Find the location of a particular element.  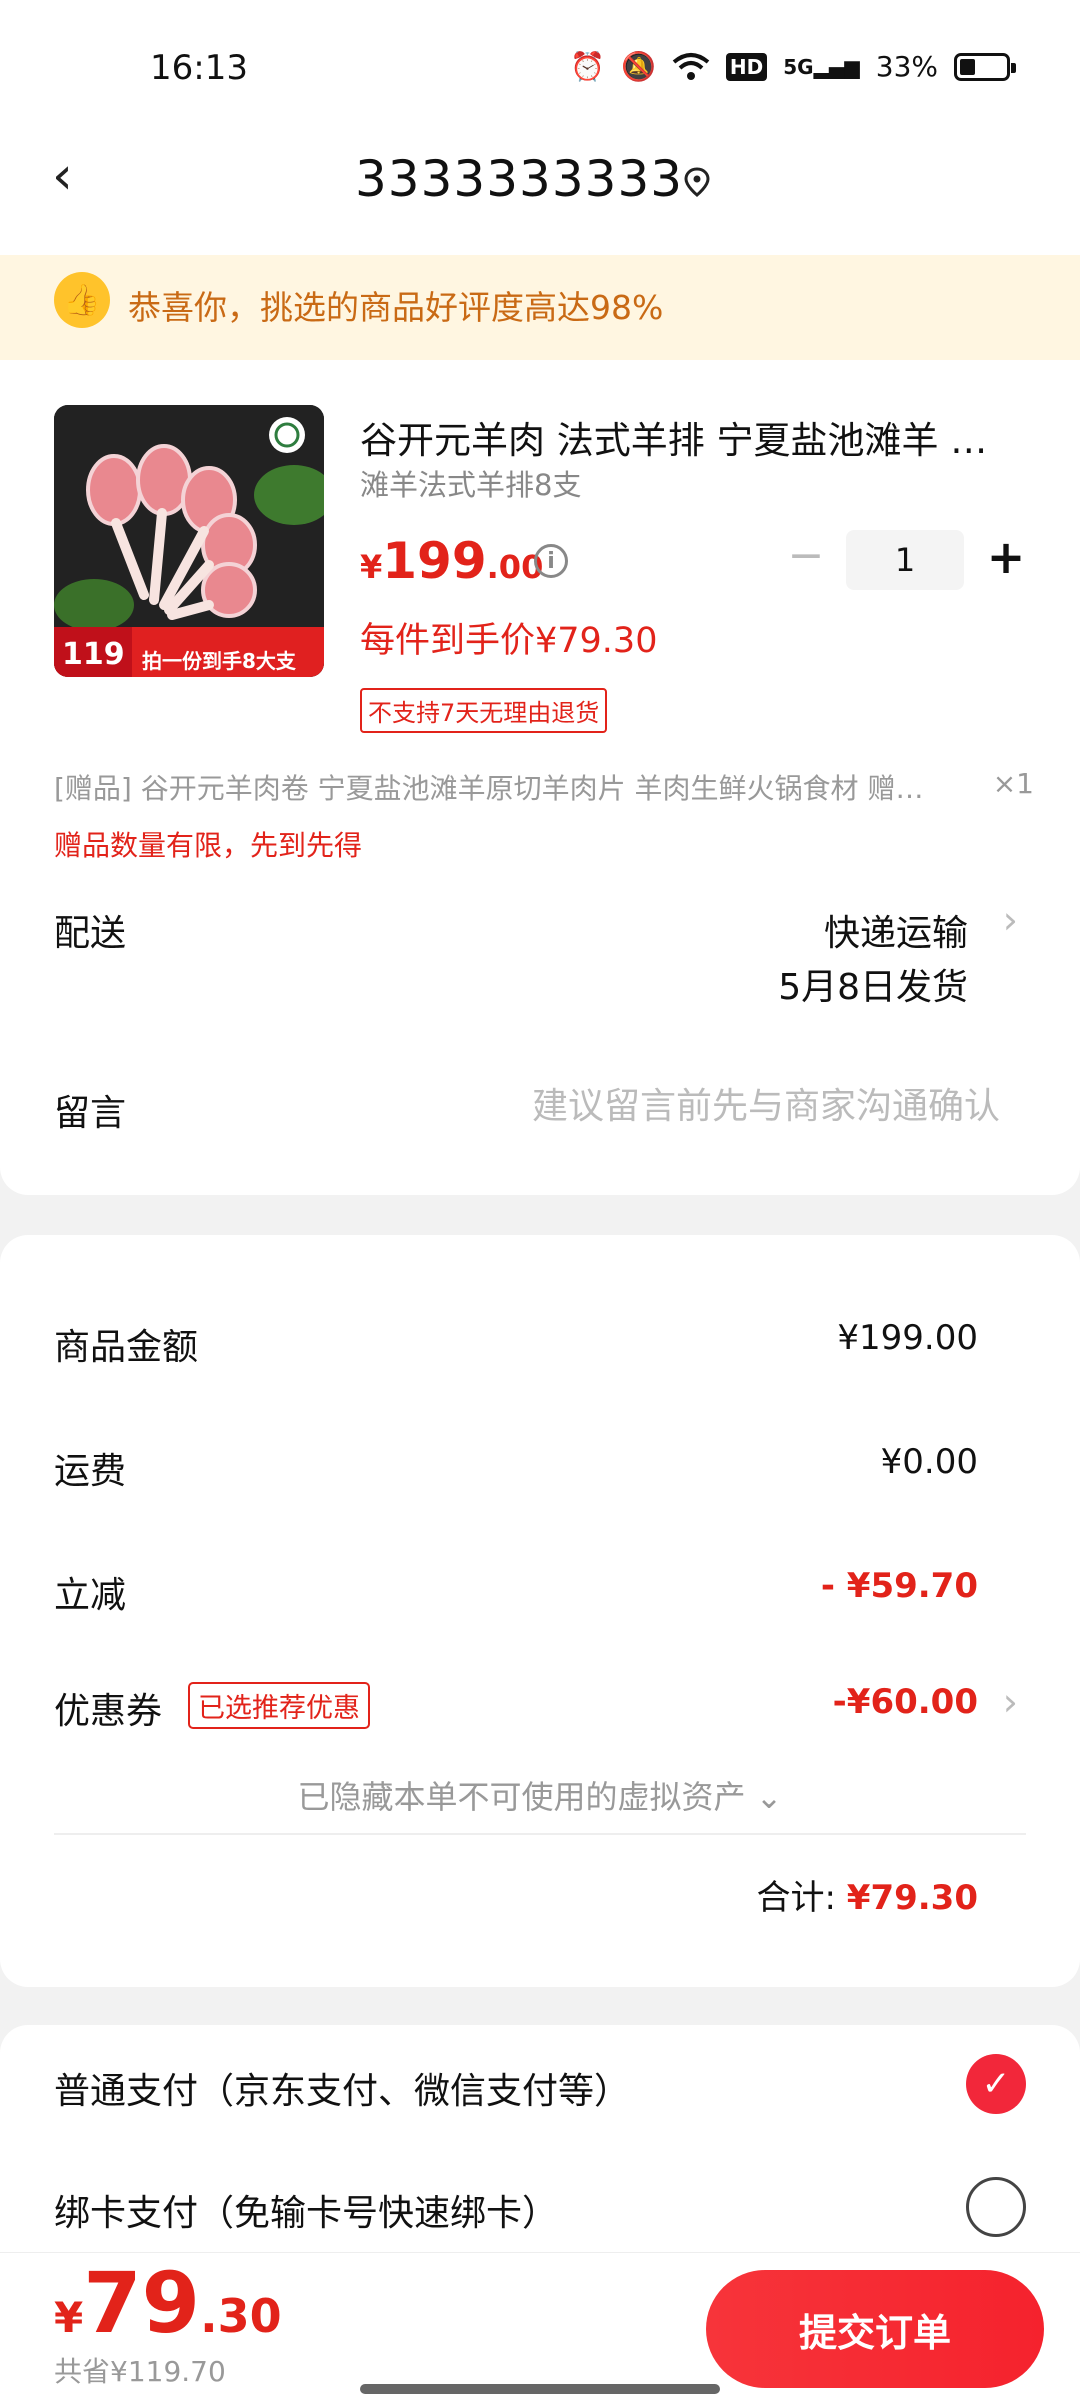

coupon-label: 优惠券 is located at coordinates (108, 1711).